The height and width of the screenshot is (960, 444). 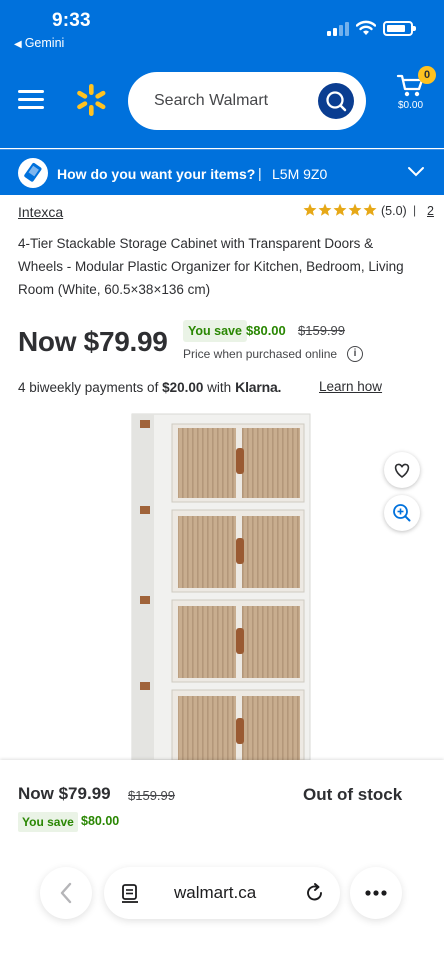 I want to click on reload-icon, so click(x=315, y=893).